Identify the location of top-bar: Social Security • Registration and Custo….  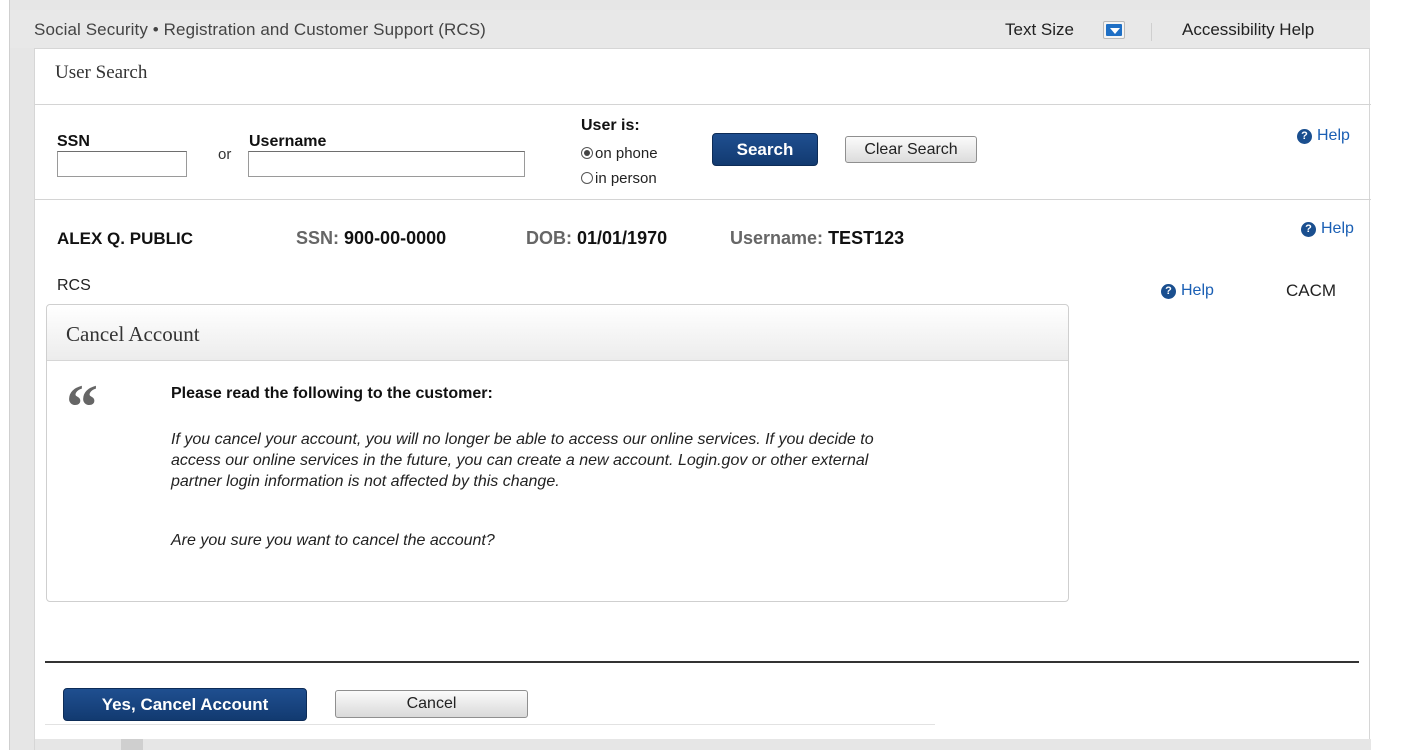
(690, 29).